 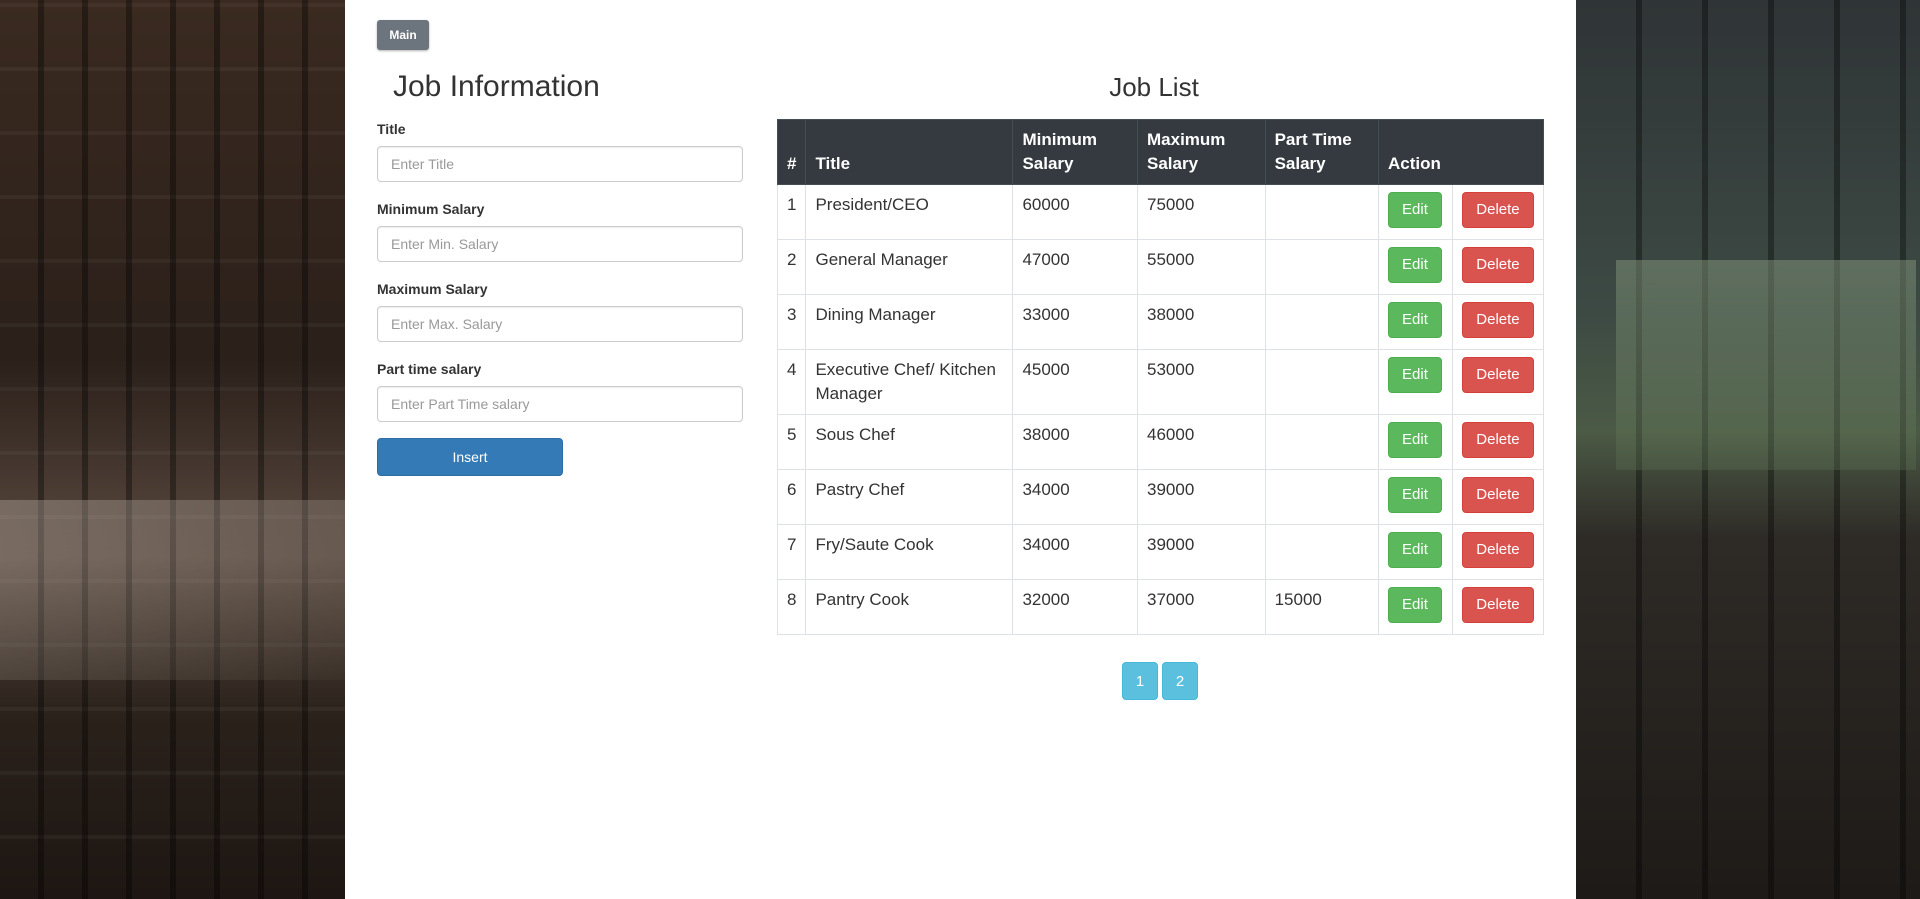 I want to click on cell-min-salary: 45000, so click(x=1075, y=382).